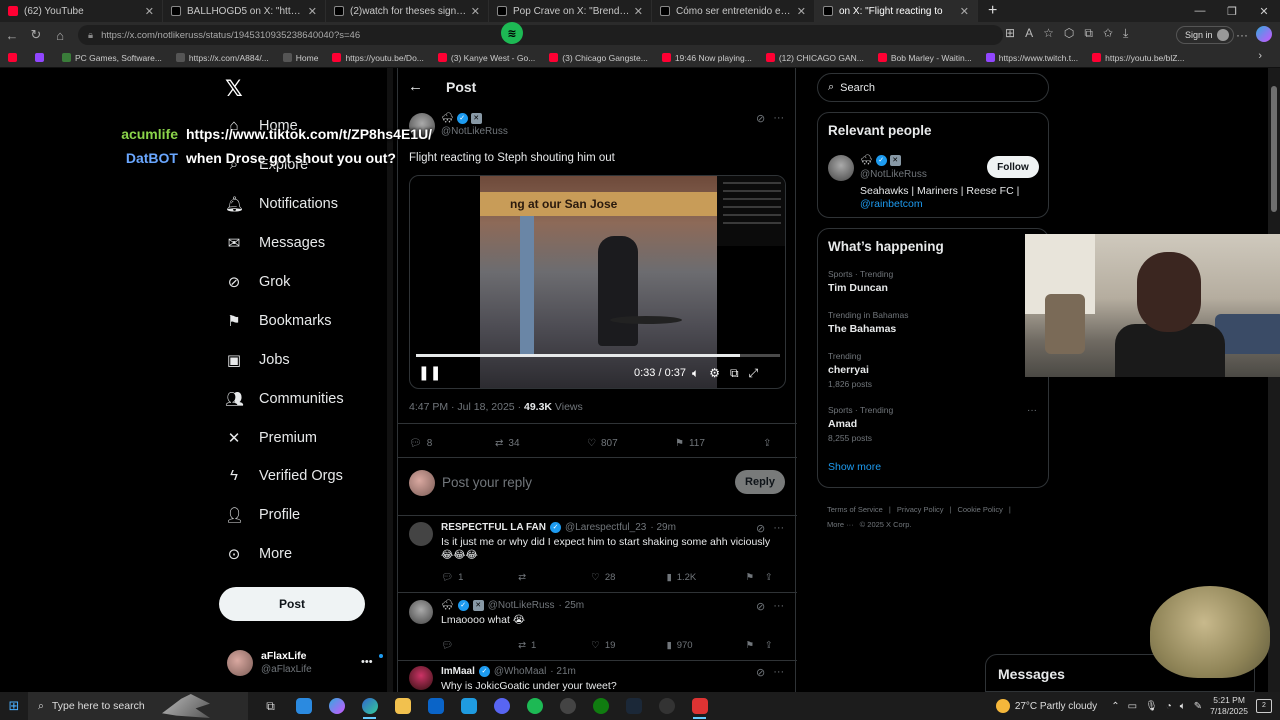 Image resolution: width=1280 pixels, height=720 pixels. What do you see at coordinates (628, 577) in the screenshot?
I see `heart-action: ♡ 28` at bounding box center [628, 577].